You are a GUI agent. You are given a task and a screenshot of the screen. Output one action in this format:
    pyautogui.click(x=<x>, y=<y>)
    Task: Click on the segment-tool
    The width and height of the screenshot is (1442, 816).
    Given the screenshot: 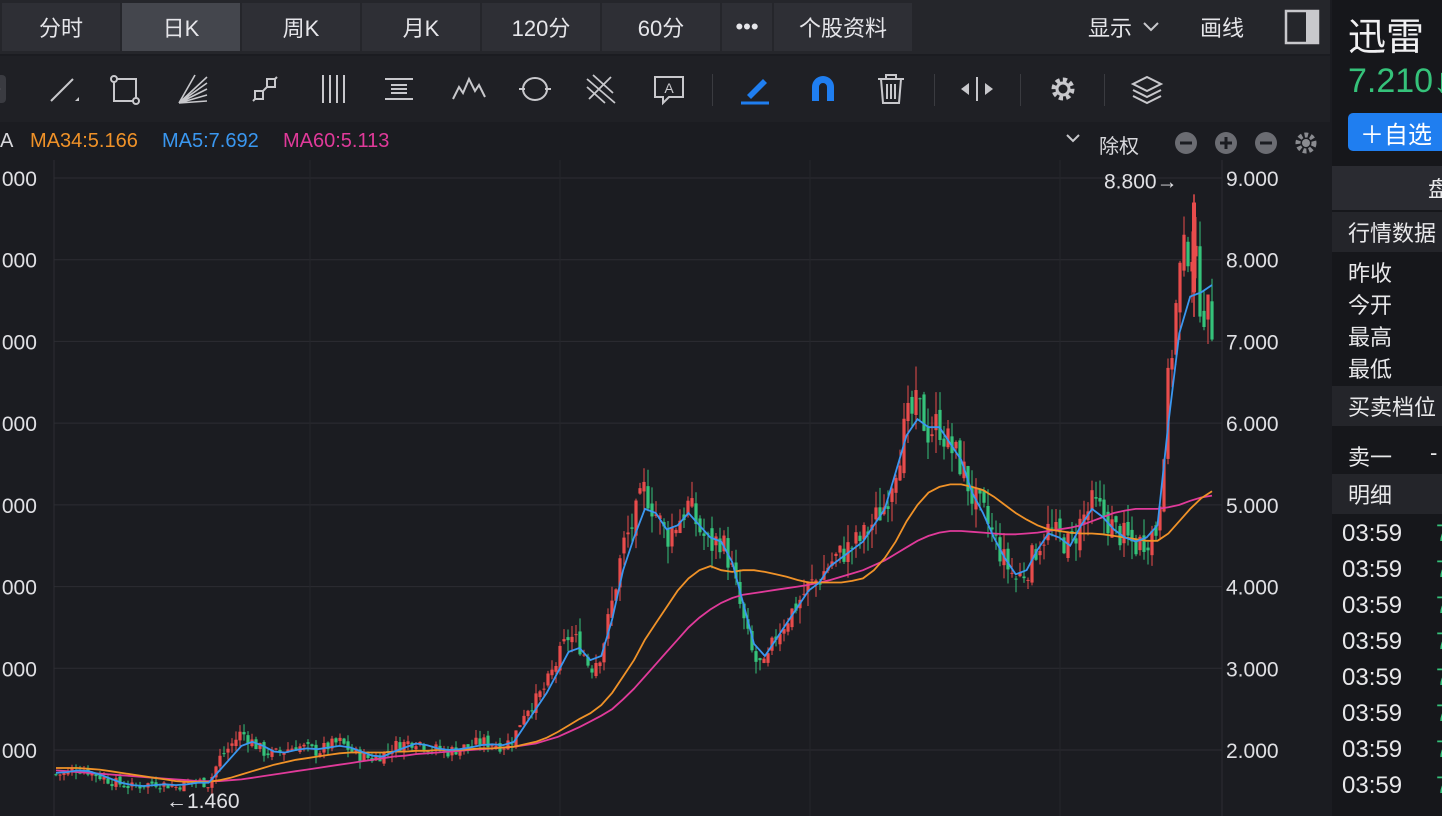 What is the action you would take?
    pyautogui.click(x=265, y=89)
    